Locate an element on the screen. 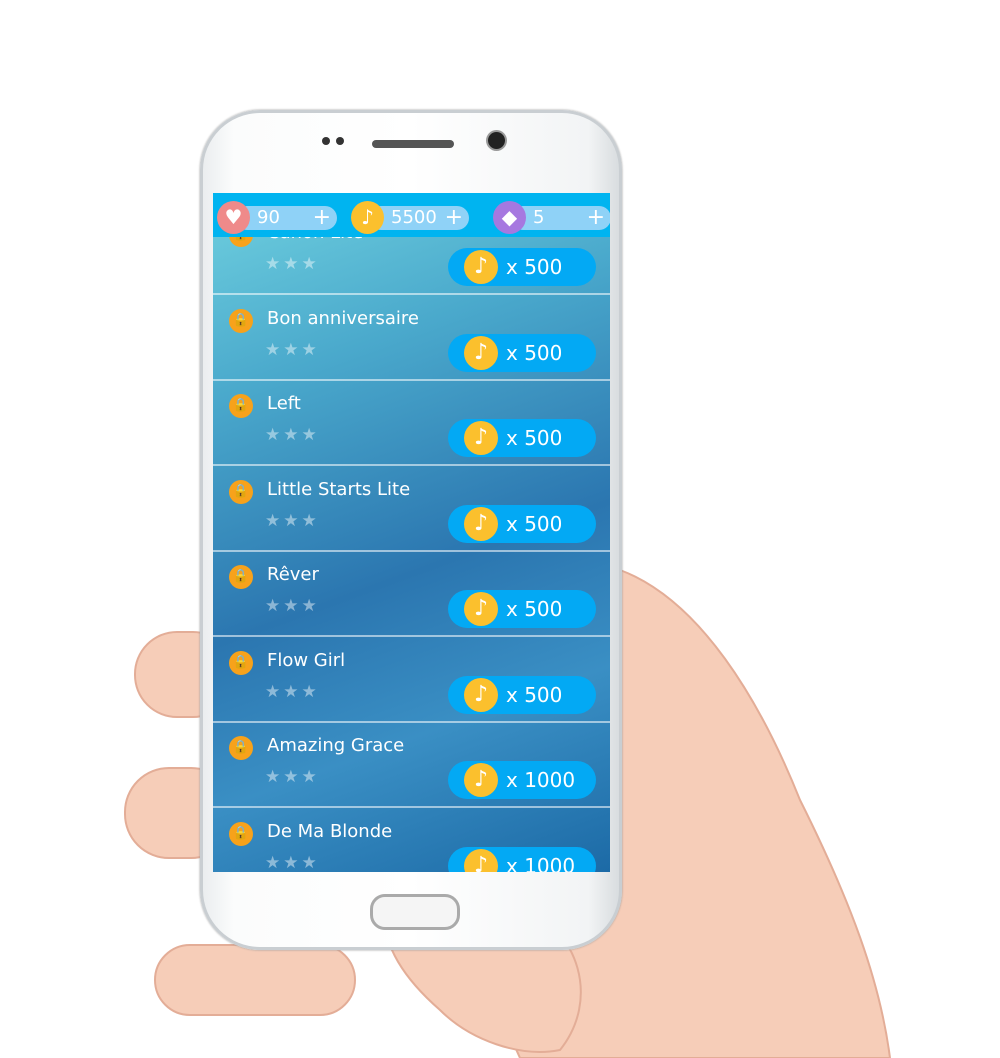  song-row: 🔒 Amazing Grace ★★★ ♪ x 1000 is located at coordinates (411, 764).